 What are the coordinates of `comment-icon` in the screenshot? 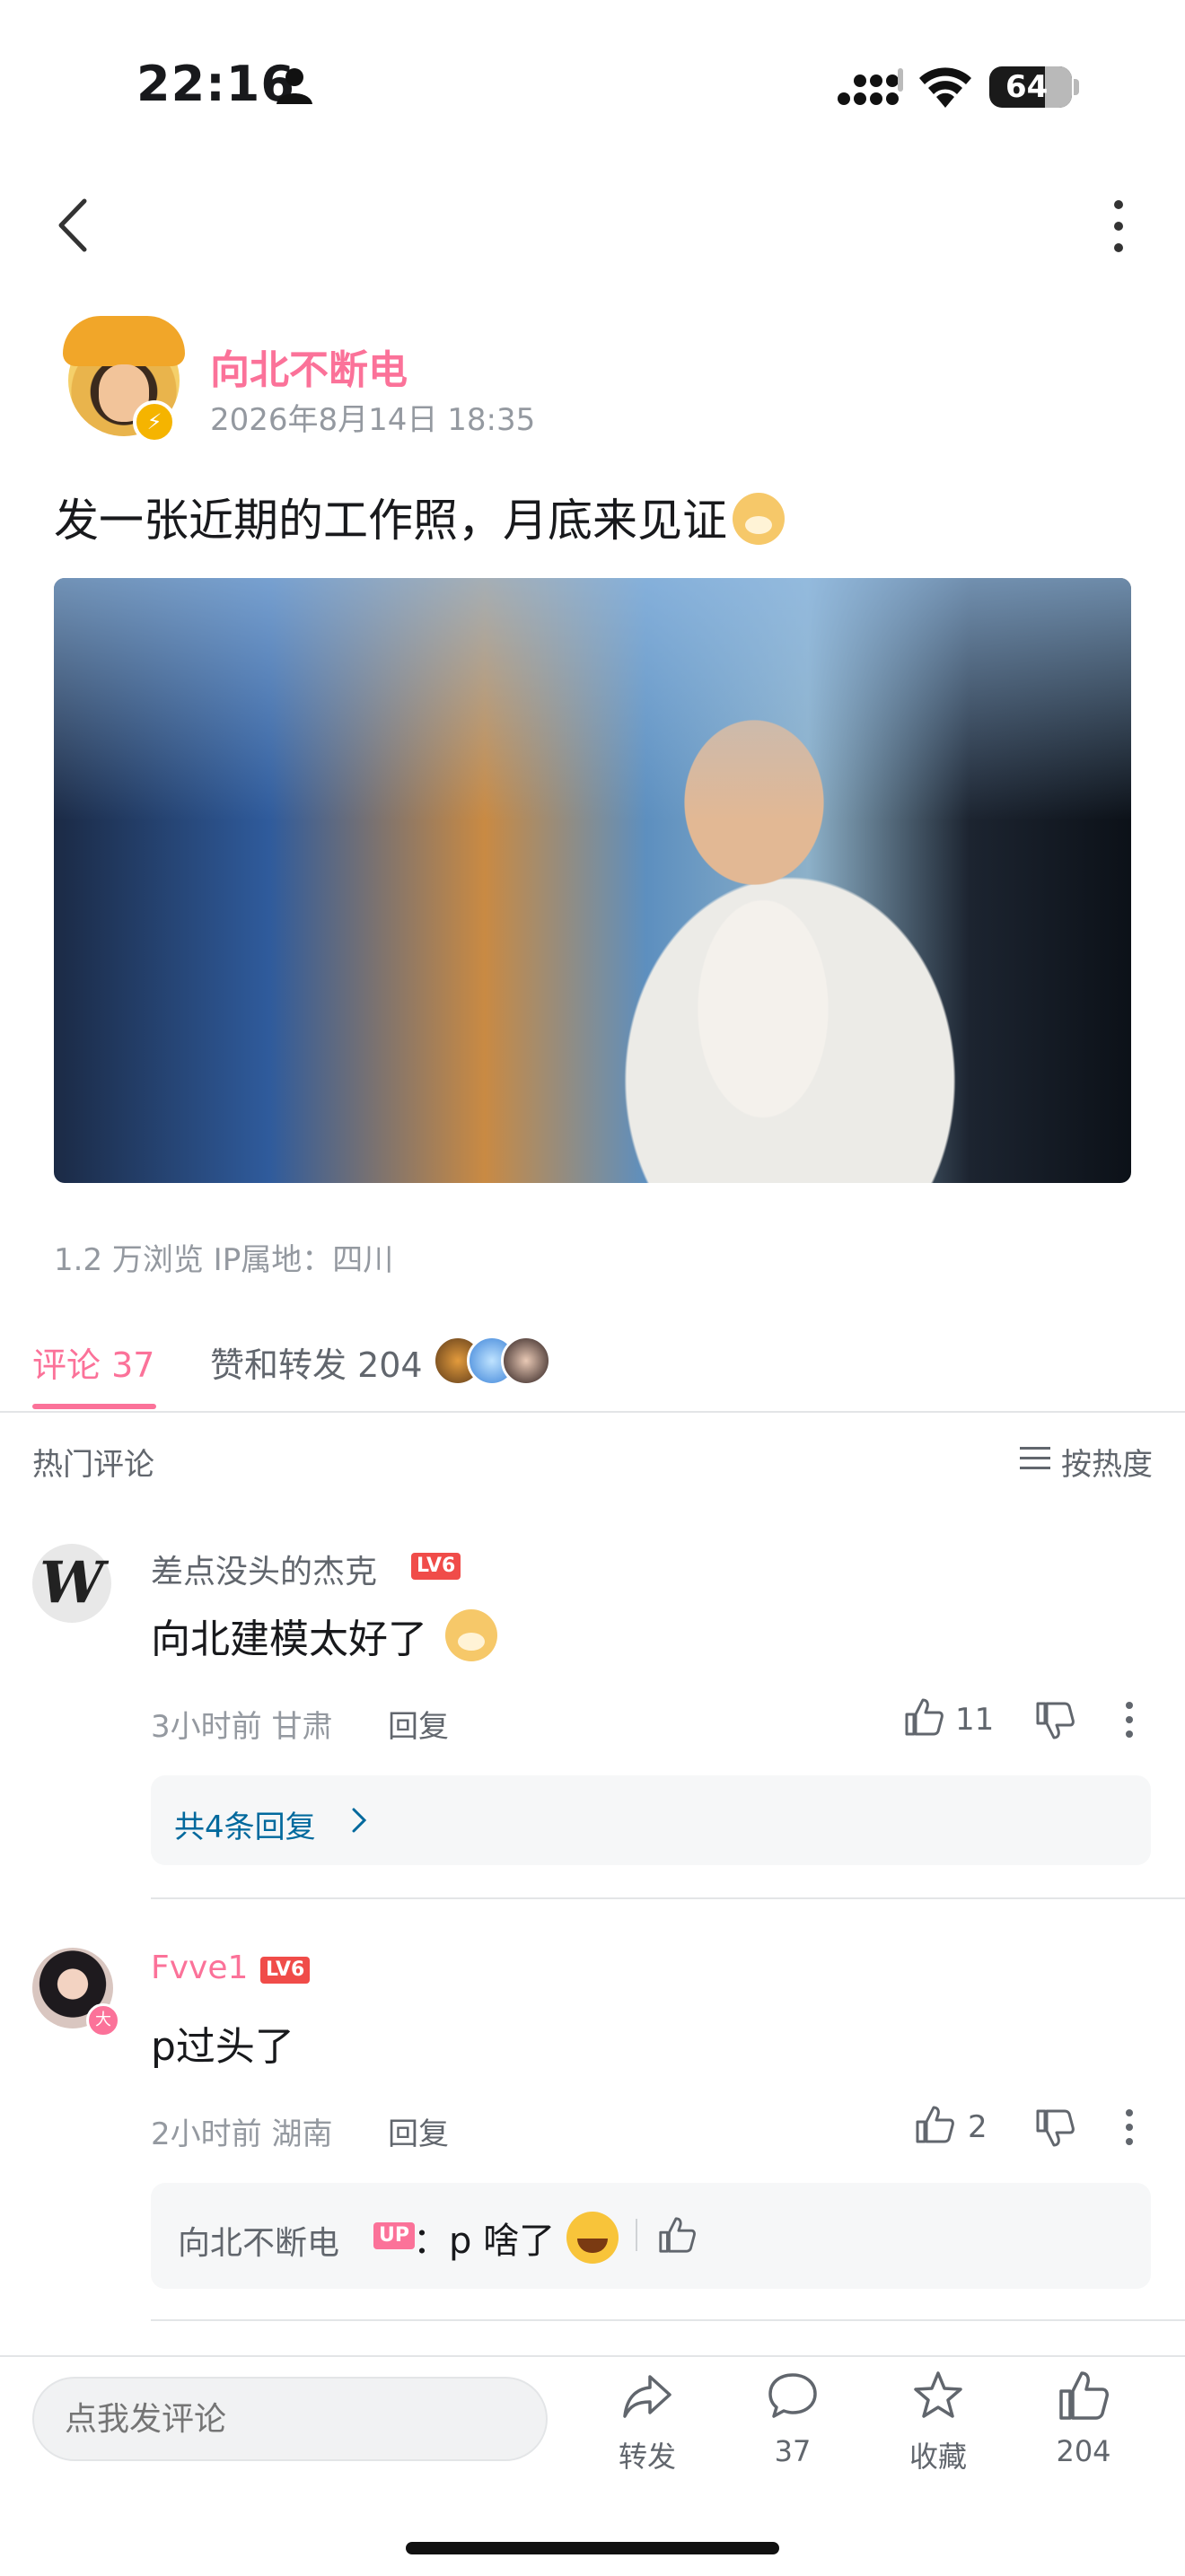 It's located at (793, 2396).